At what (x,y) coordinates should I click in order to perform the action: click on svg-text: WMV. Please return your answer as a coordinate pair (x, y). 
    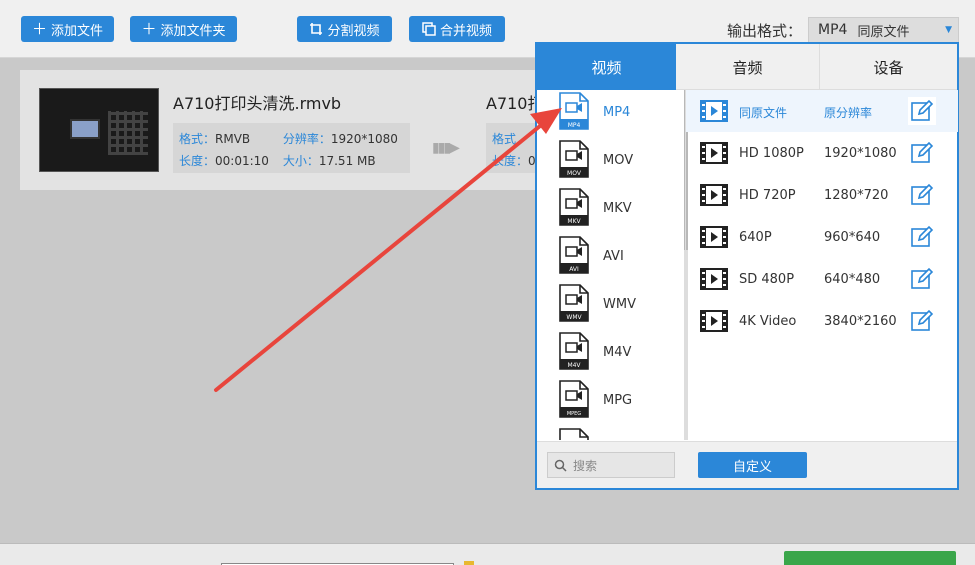
    Looking at the image, I should click on (574, 317).